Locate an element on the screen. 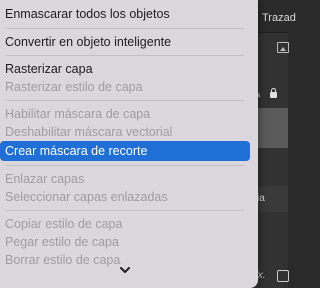  menu-item-paste-layer-style: Pegar estilo de capa is located at coordinates (125, 242).